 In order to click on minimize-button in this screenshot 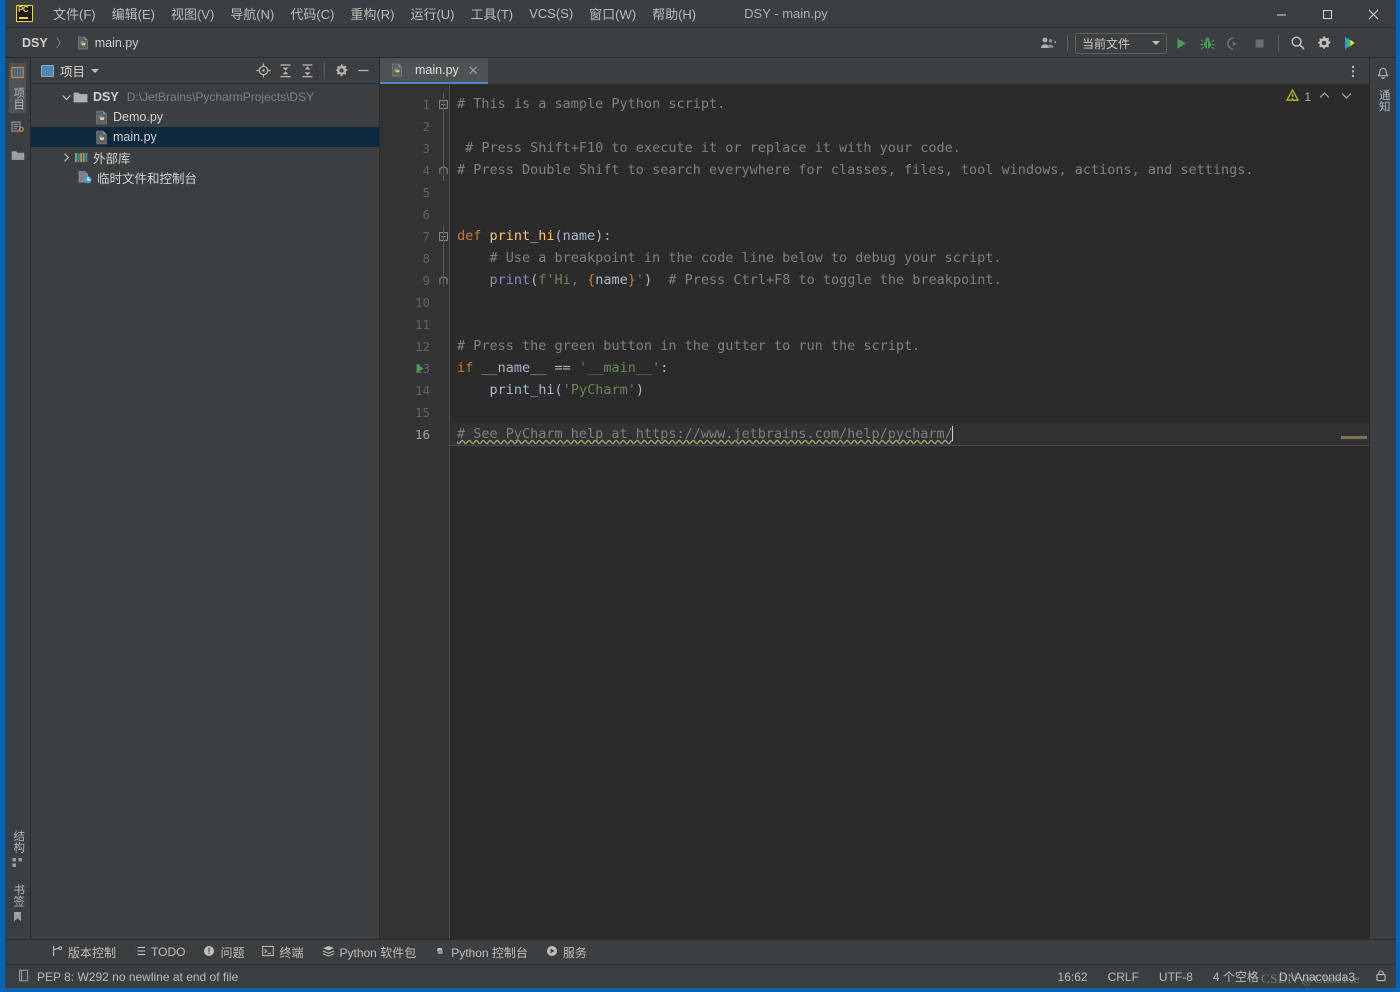, I will do `click(1281, 14)`.